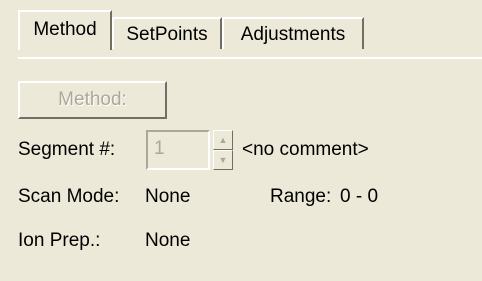  Describe the element at coordinates (178, 150) in the screenshot. I see `segment-number-input: 1` at that location.